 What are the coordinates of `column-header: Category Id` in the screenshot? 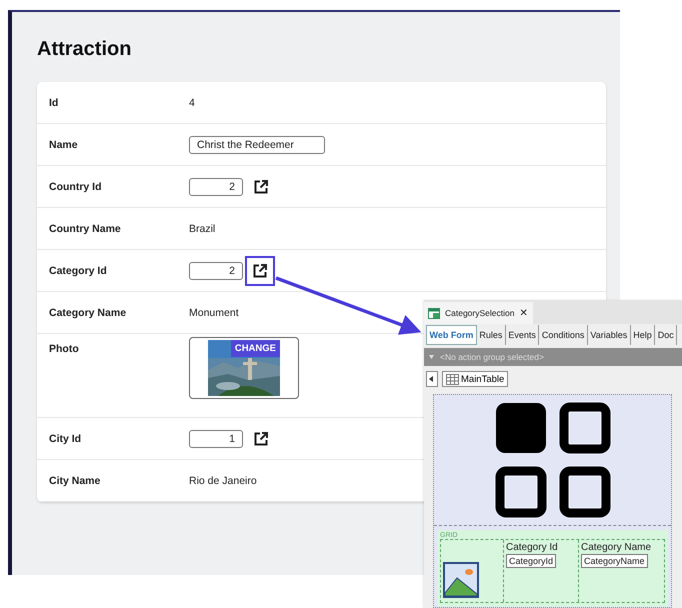 It's located at (532, 547).